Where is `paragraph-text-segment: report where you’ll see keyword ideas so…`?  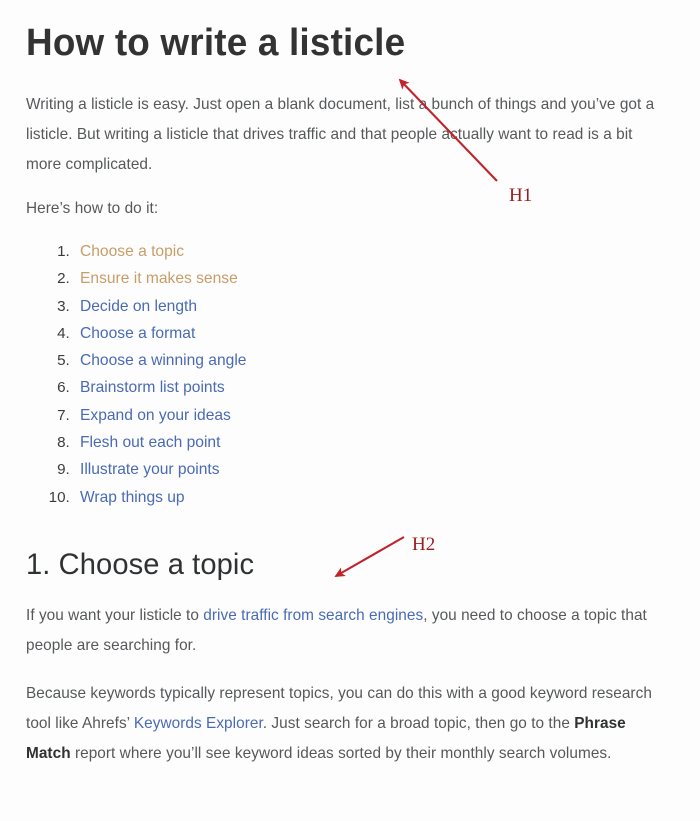 paragraph-text-segment: report where you’ll see keyword ideas so… is located at coordinates (341, 753).